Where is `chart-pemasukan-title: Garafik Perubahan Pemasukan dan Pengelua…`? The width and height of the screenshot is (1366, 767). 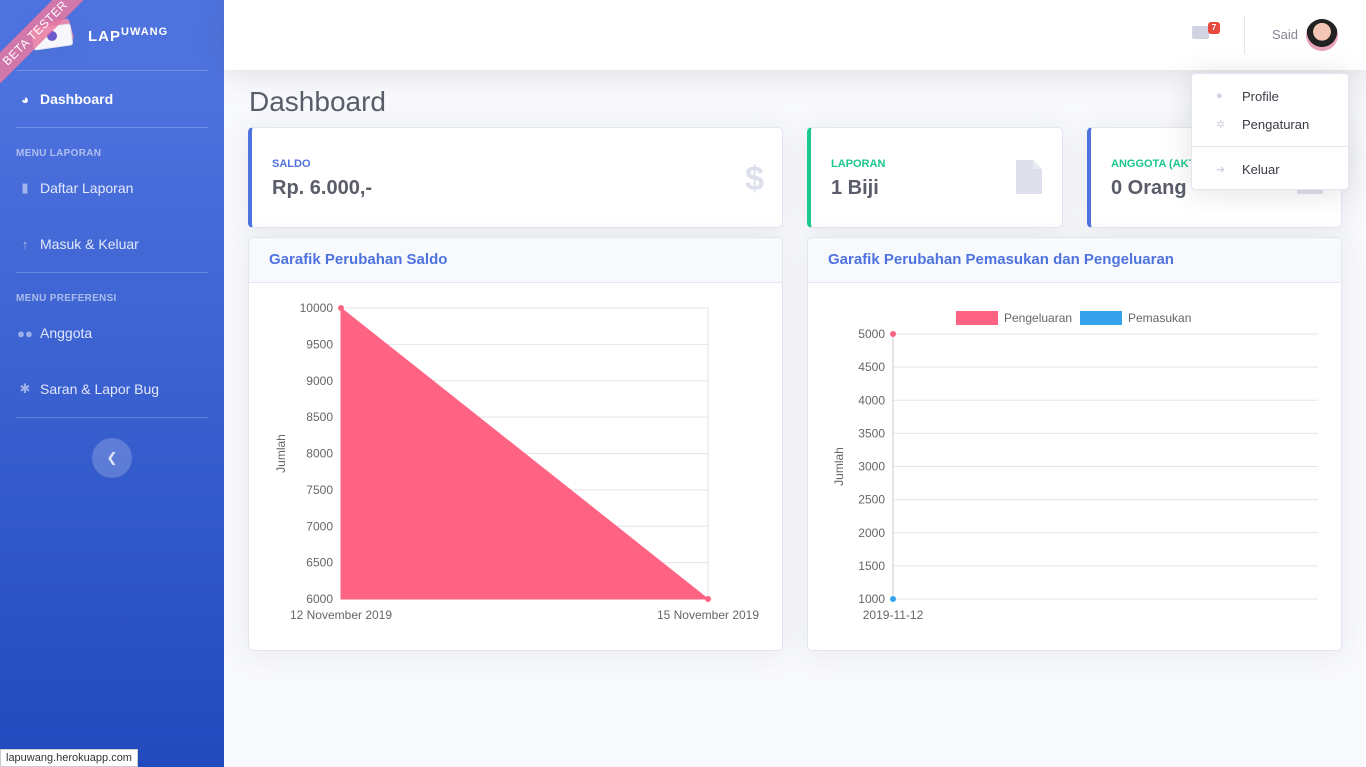
chart-pemasukan-title: Garafik Perubahan Pemasukan dan Pengelua… is located at coordinates (1074, 260).